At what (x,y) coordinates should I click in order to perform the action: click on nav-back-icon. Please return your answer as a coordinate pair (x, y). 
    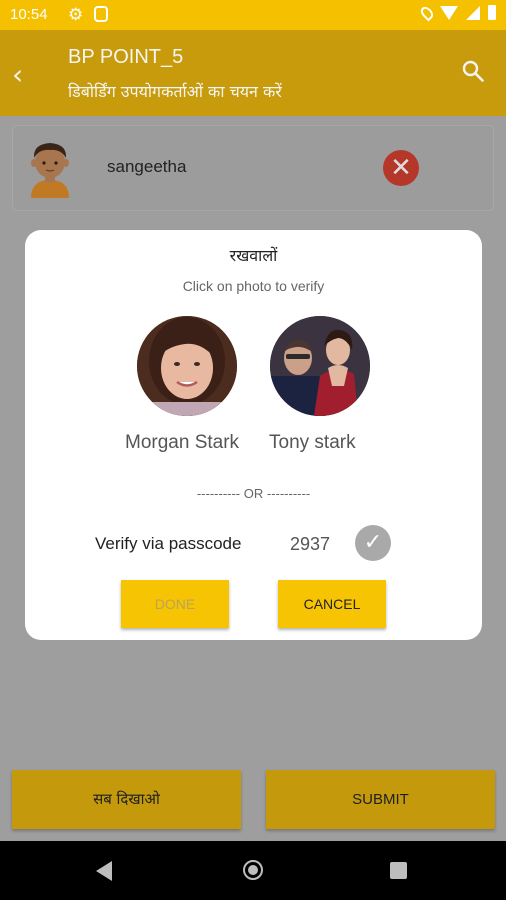
    Looking at the image, I should click on (104, 871).